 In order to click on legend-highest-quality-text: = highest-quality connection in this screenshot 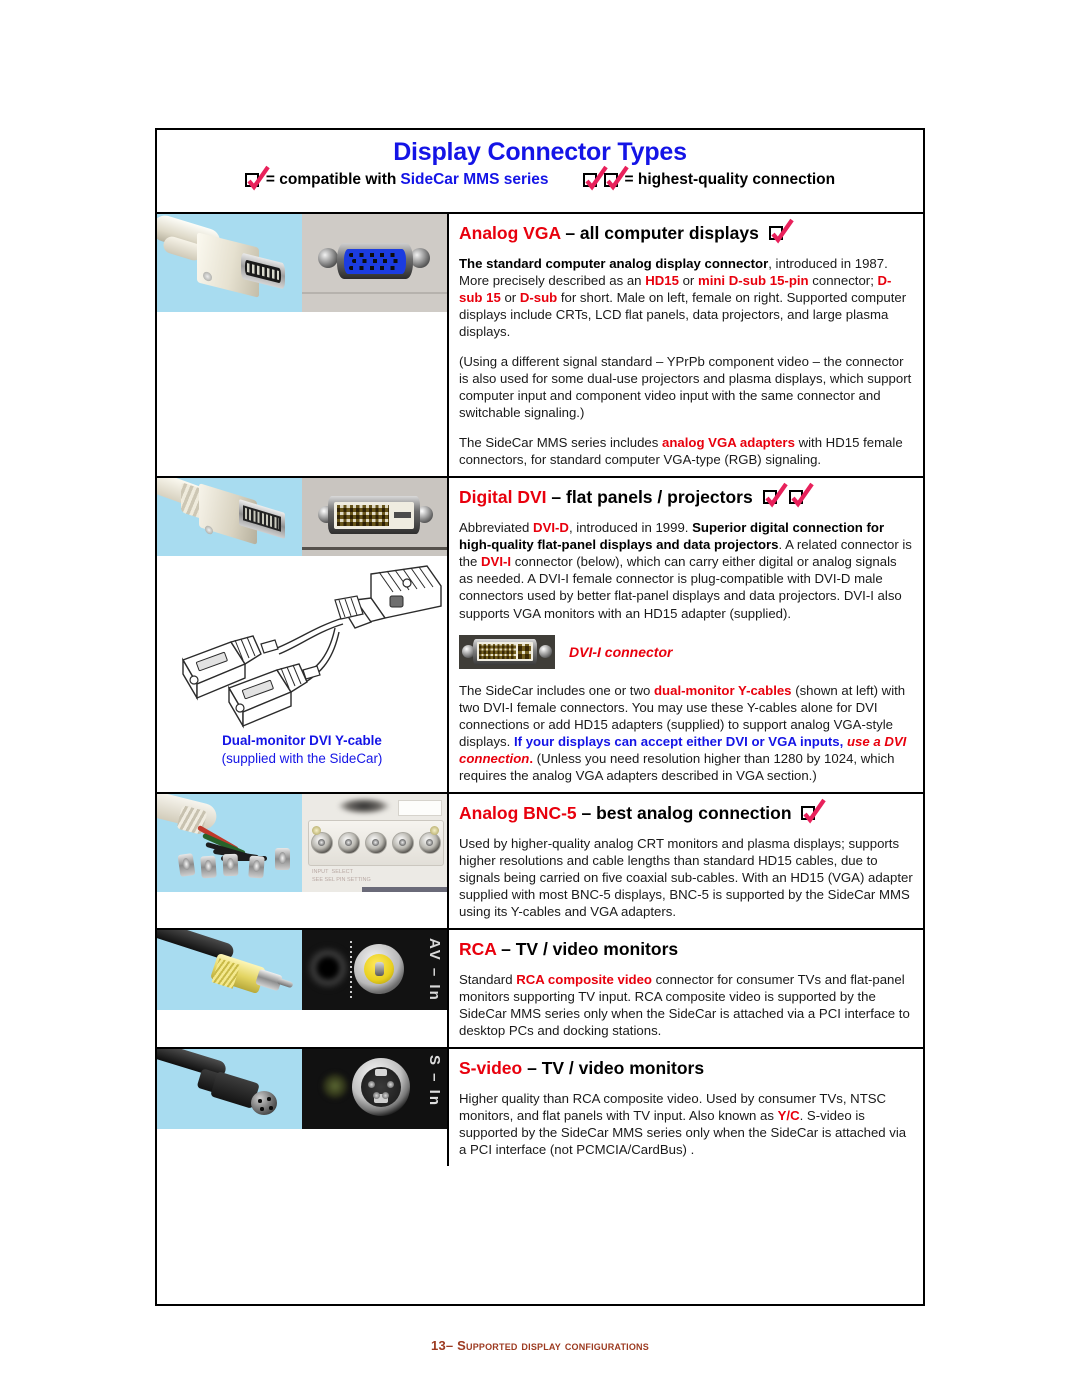, I will do `click(730, 179)`.